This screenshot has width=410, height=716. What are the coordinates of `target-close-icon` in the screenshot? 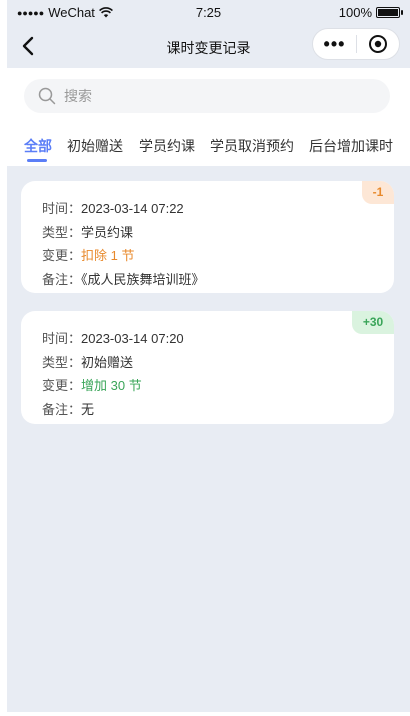 It's located at (377, 44).